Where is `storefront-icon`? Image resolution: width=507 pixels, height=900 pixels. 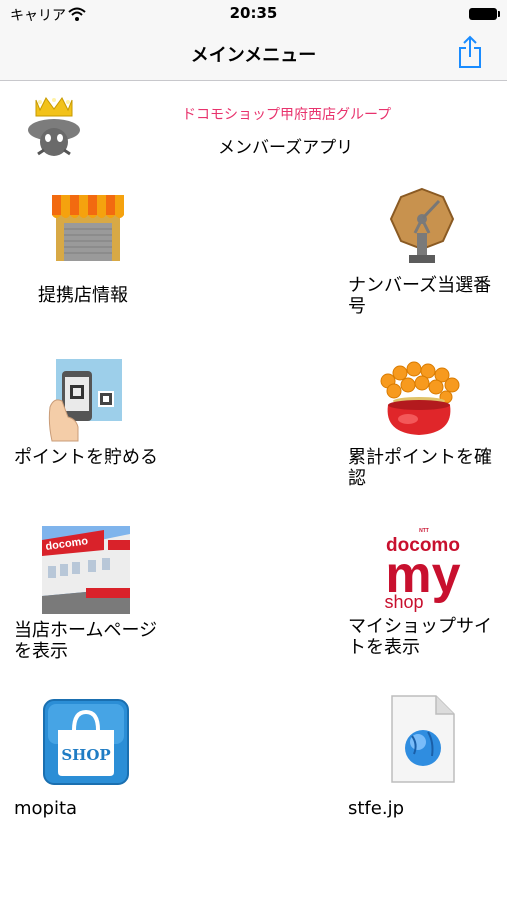
storefront-icon is located at coordinates (88, 228).